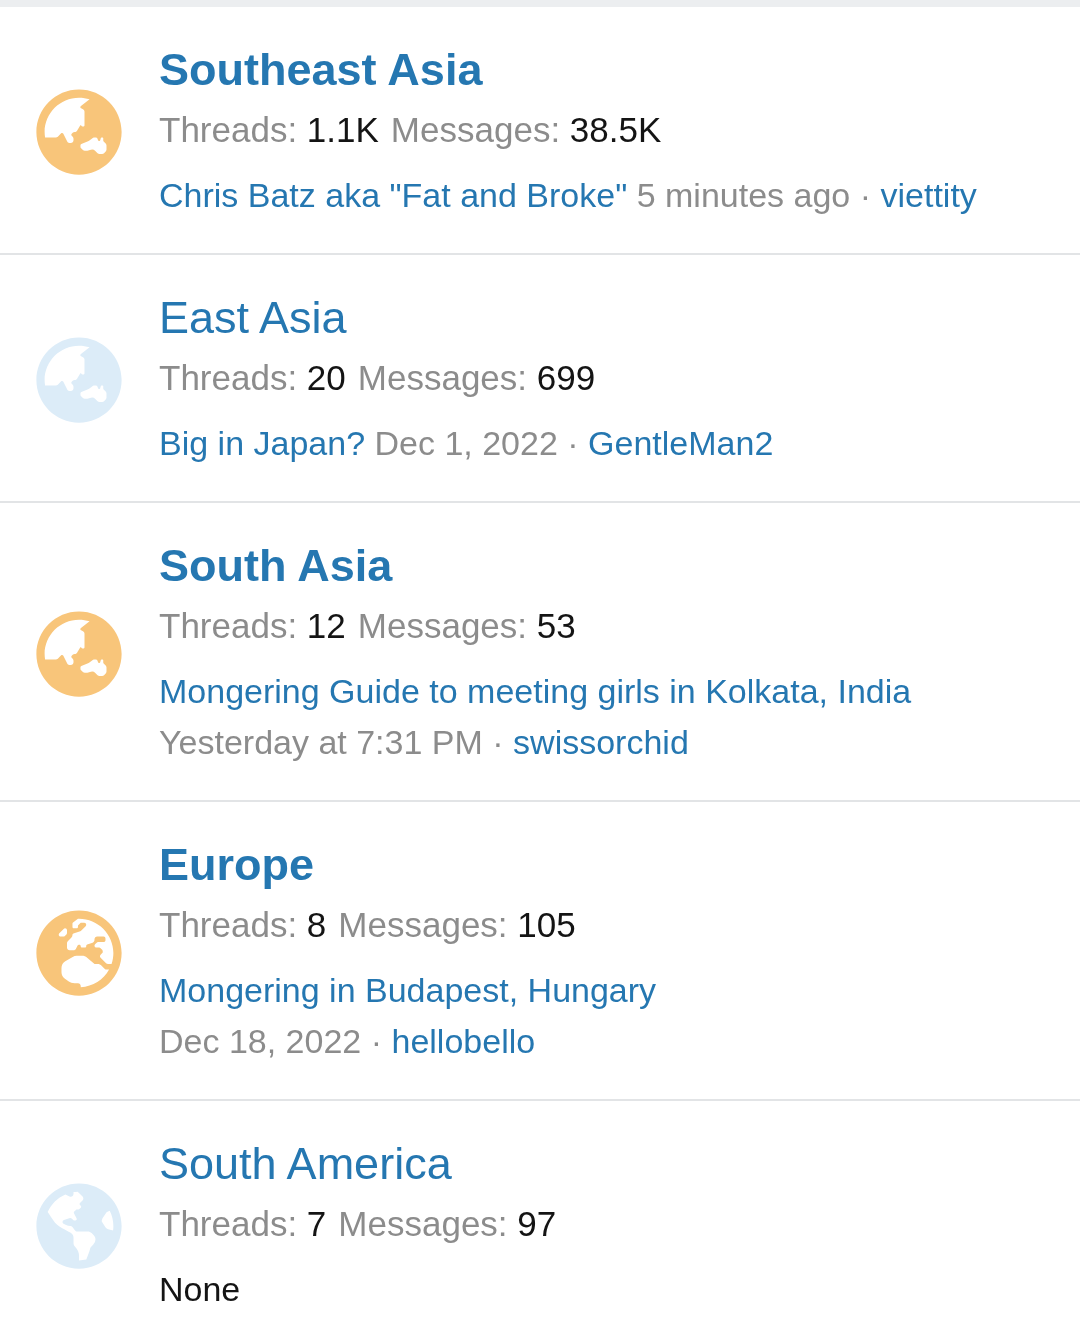  What do you see at coordinates (237, 865) in the screenshot?
I see `forum-title: Europe` at bounding box center [237, 865].